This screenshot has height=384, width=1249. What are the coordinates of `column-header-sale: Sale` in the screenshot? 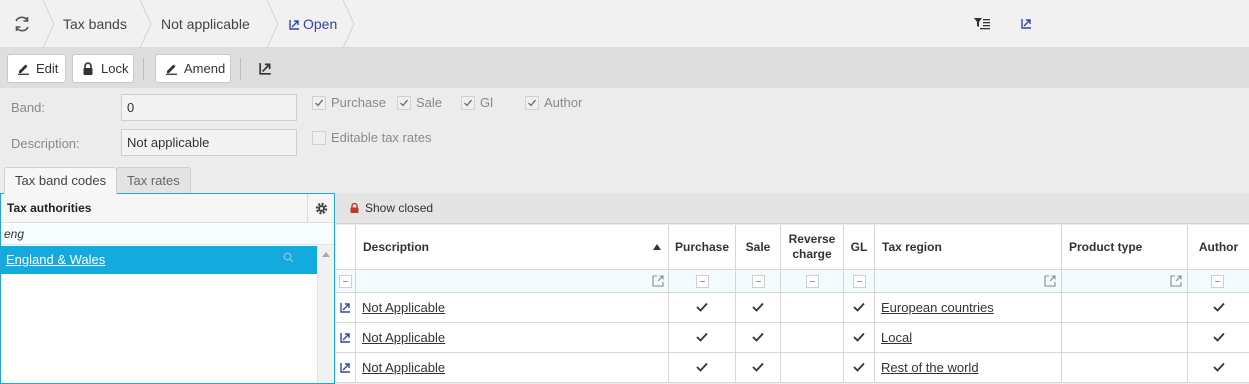 It's located at (758, 247).